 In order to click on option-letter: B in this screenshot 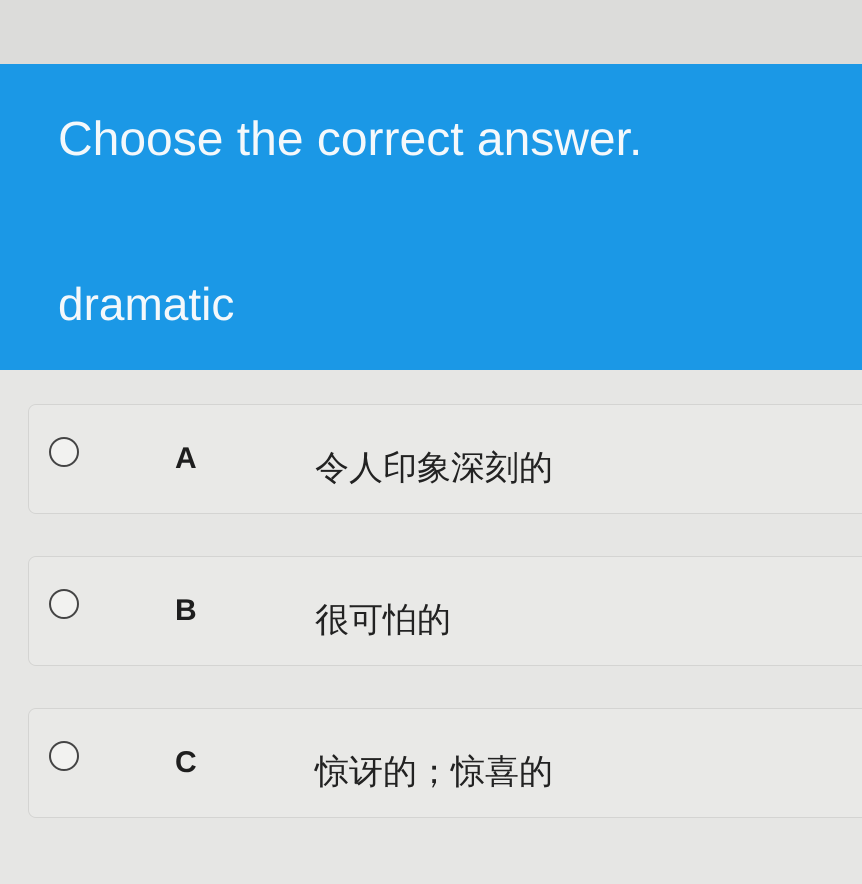, I will do `click(186, 611)`.